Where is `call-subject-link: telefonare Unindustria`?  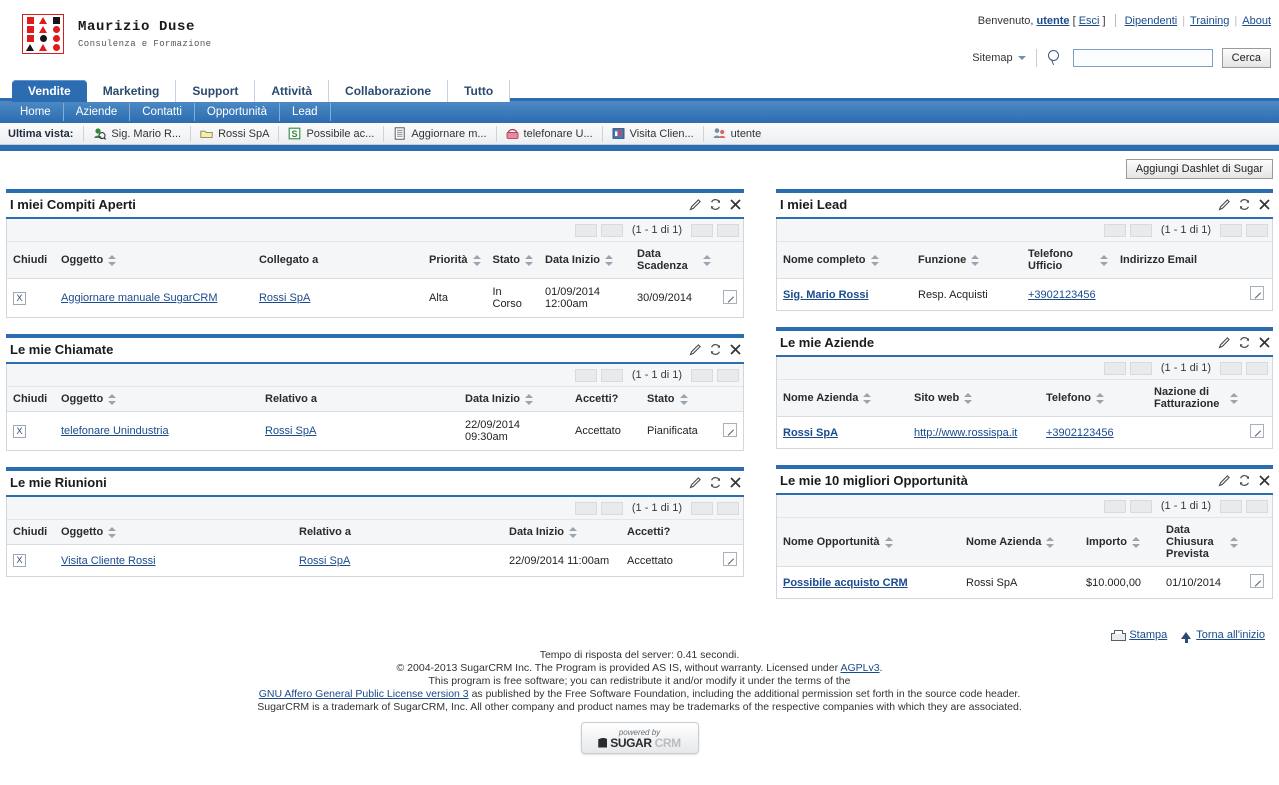
call-subject-link: telefonare Unindustria is located at coordinates (115, 431).